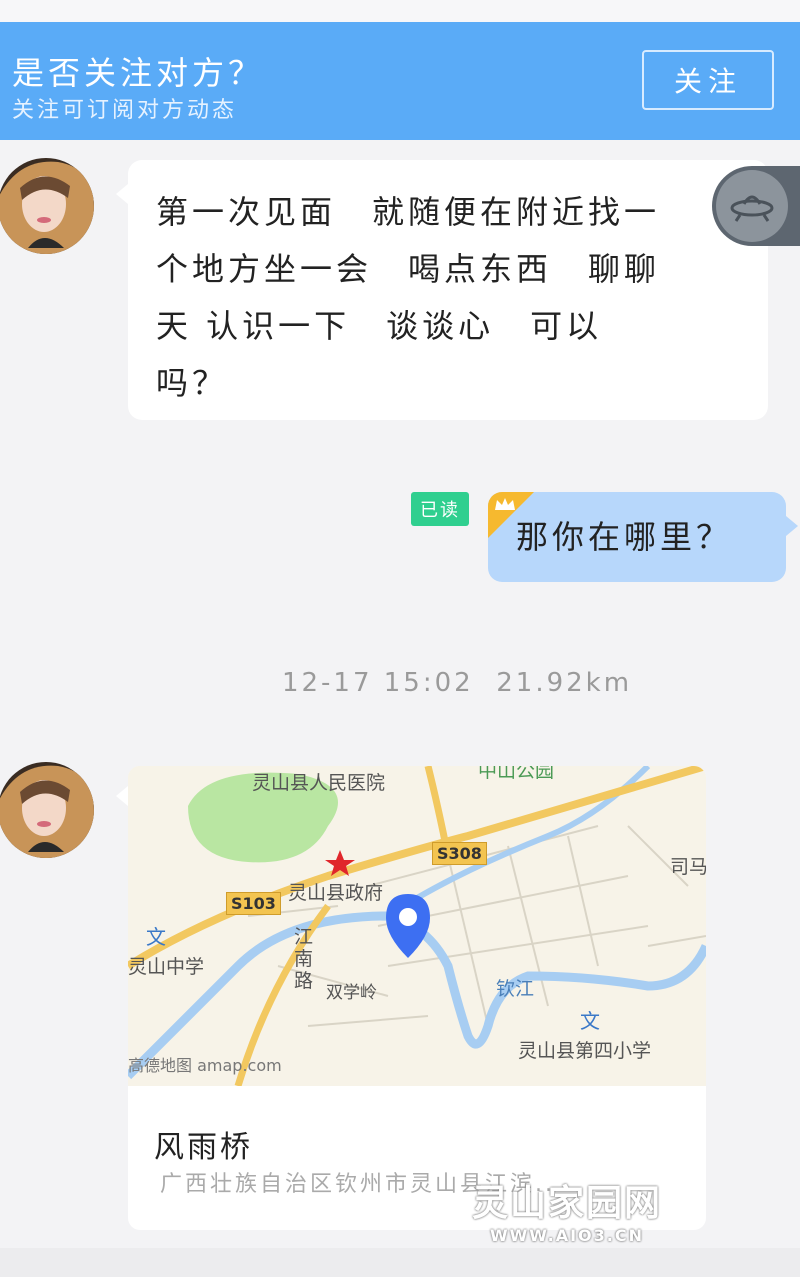  Describe the element at coordinates (459, 853) in the screenshot. I see `road-sign-s308: S308` at that location.